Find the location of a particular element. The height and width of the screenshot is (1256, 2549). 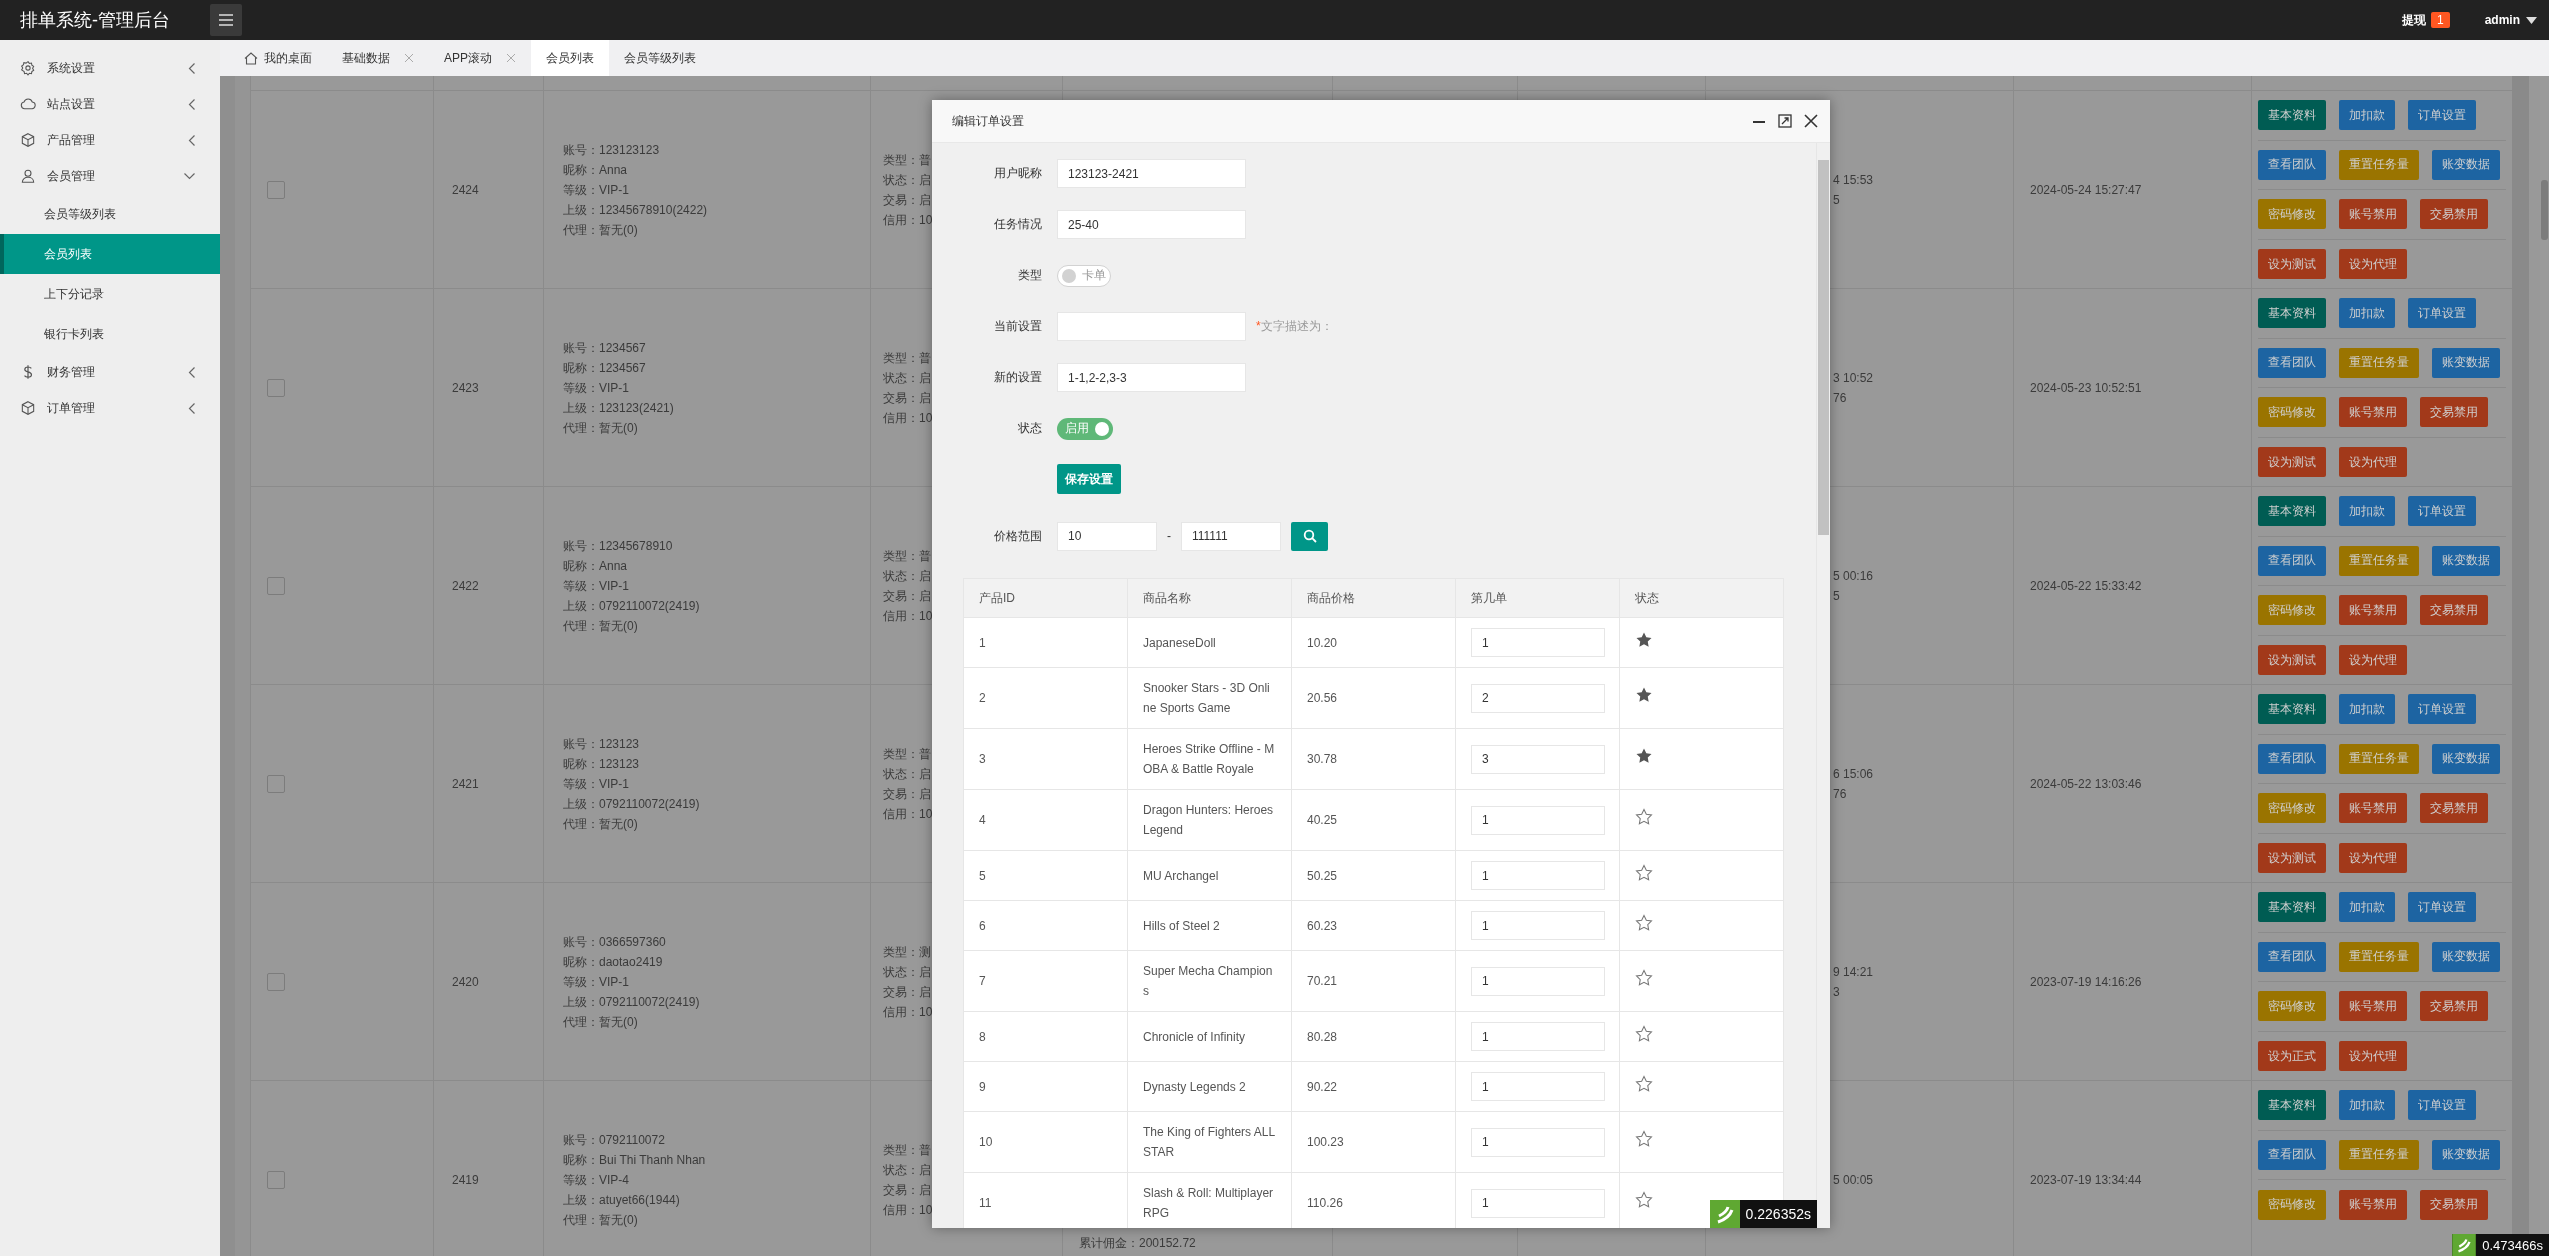

sidebar-item: 订单管理 is located at coordinates (110, 408).